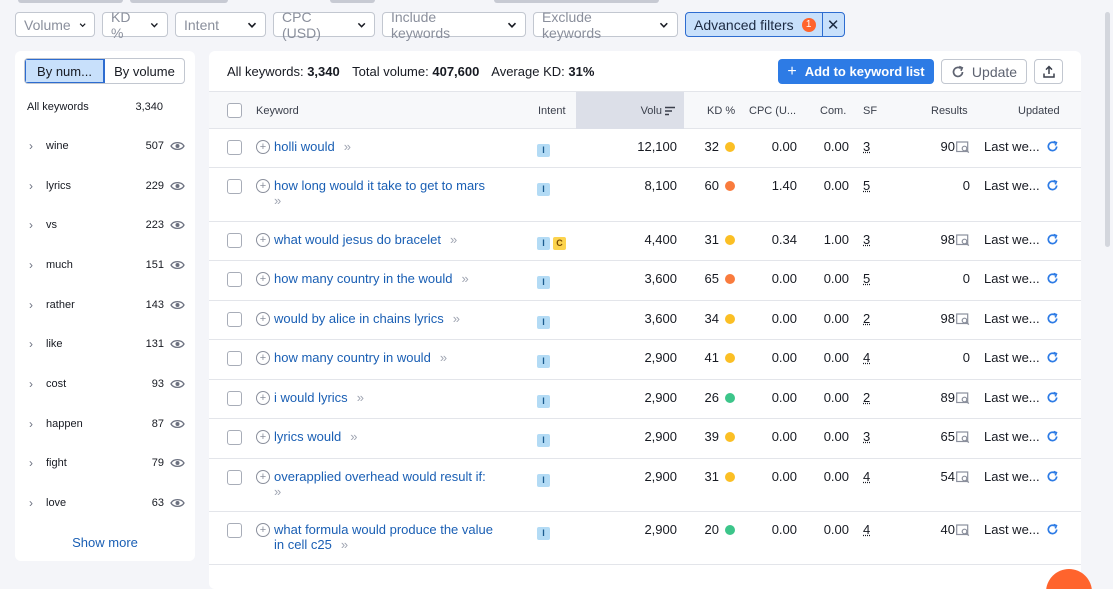 This screenshot has width=1113, height=589. What do you see at coordinates (552, 110) in the screenshot?
I see `col-intent: Intent` at bounding box center [552, 110].